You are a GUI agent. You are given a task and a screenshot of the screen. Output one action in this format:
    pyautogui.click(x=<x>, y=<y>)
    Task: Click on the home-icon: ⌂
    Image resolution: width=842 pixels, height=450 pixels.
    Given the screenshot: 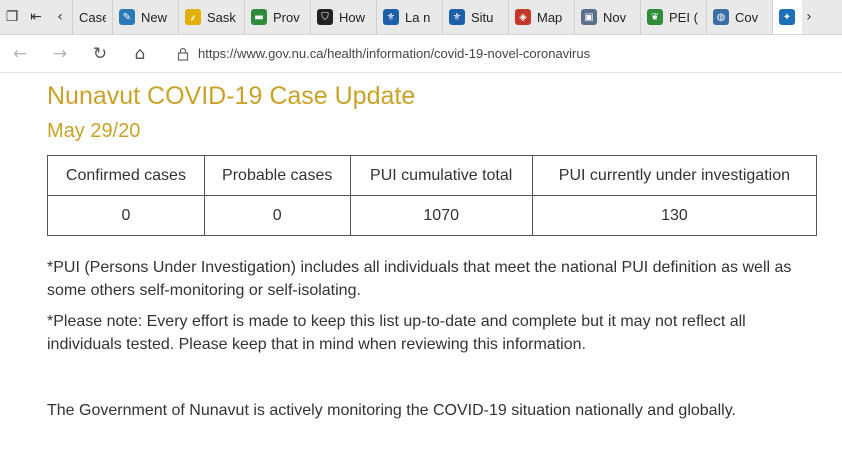 What is the action you would take?
    pyautogui.click(x=140, y=53)
    